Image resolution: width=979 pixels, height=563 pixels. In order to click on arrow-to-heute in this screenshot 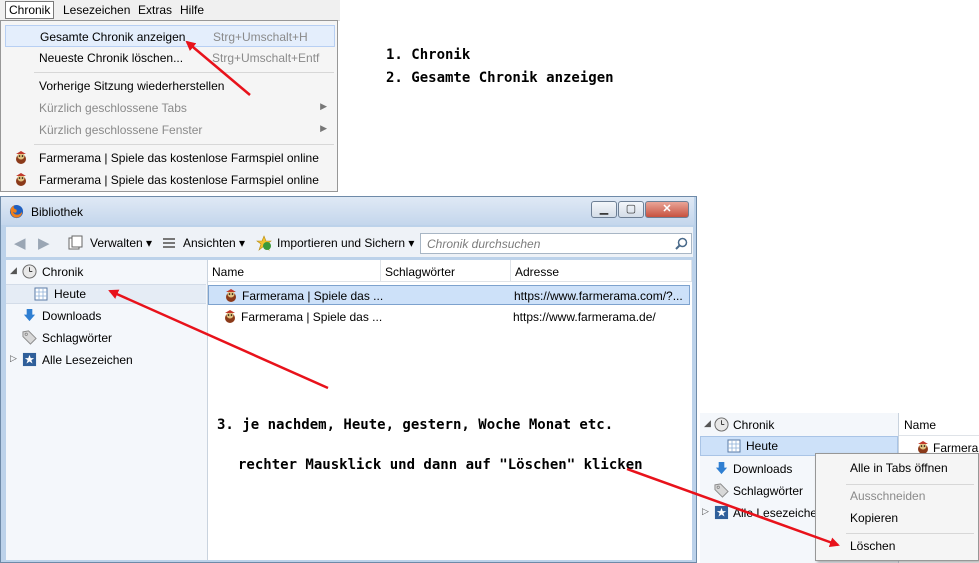, I will do `click(218, 339)`.